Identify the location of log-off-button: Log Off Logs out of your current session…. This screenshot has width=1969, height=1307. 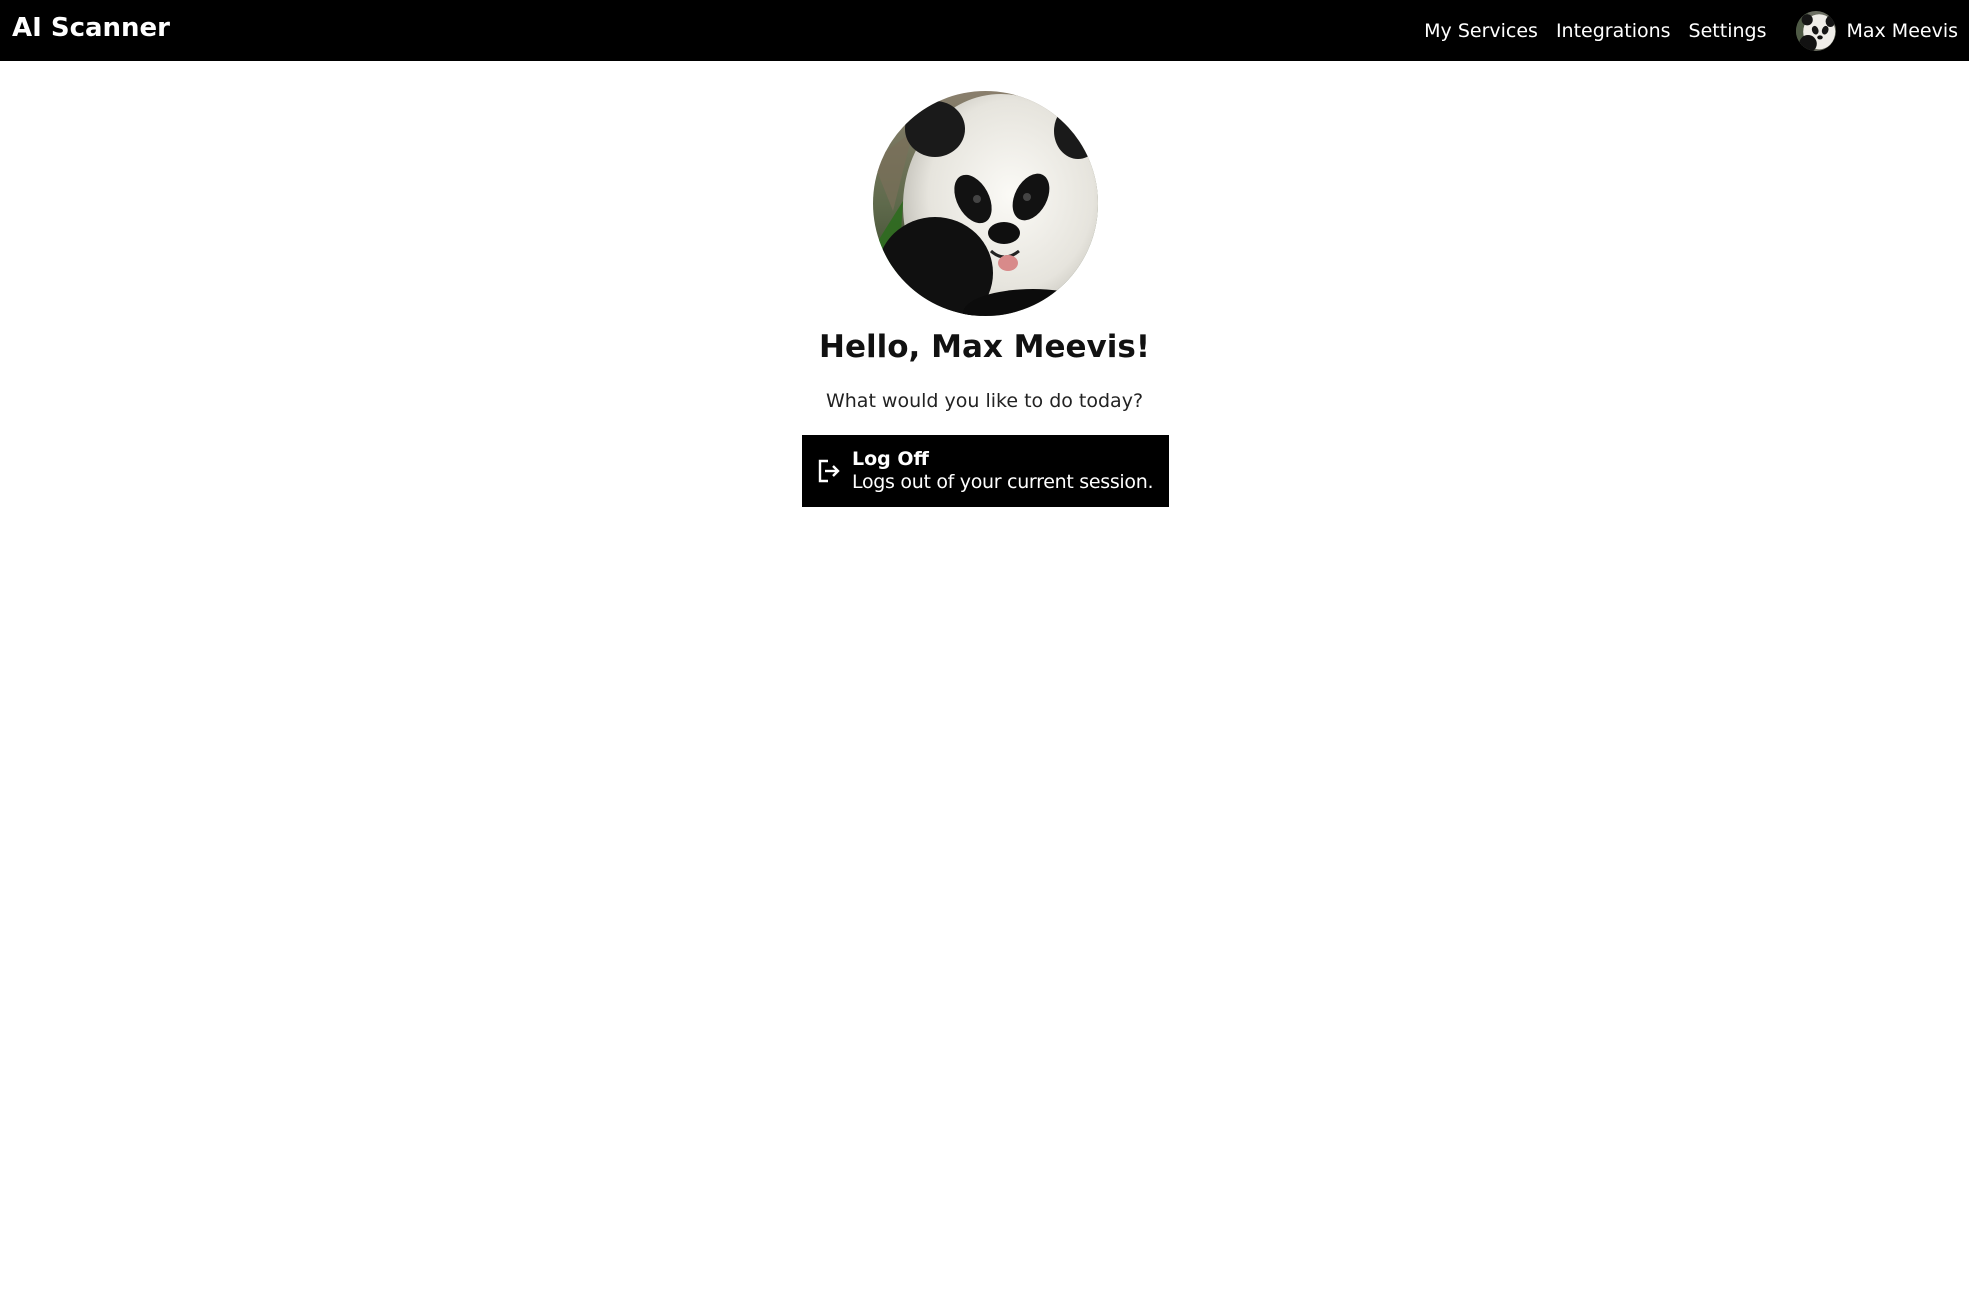
(985, 471).